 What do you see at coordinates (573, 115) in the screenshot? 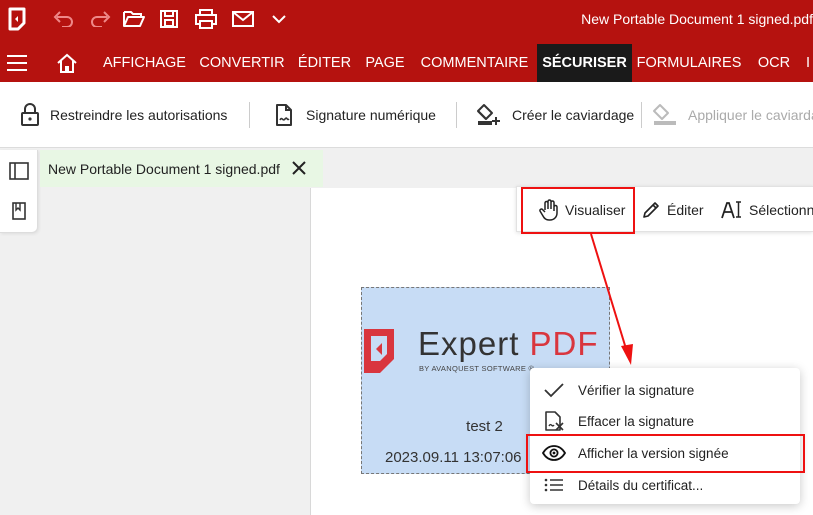
I see `create-redaction-label: Créer le caviardage` at bounding box center [573, 115].